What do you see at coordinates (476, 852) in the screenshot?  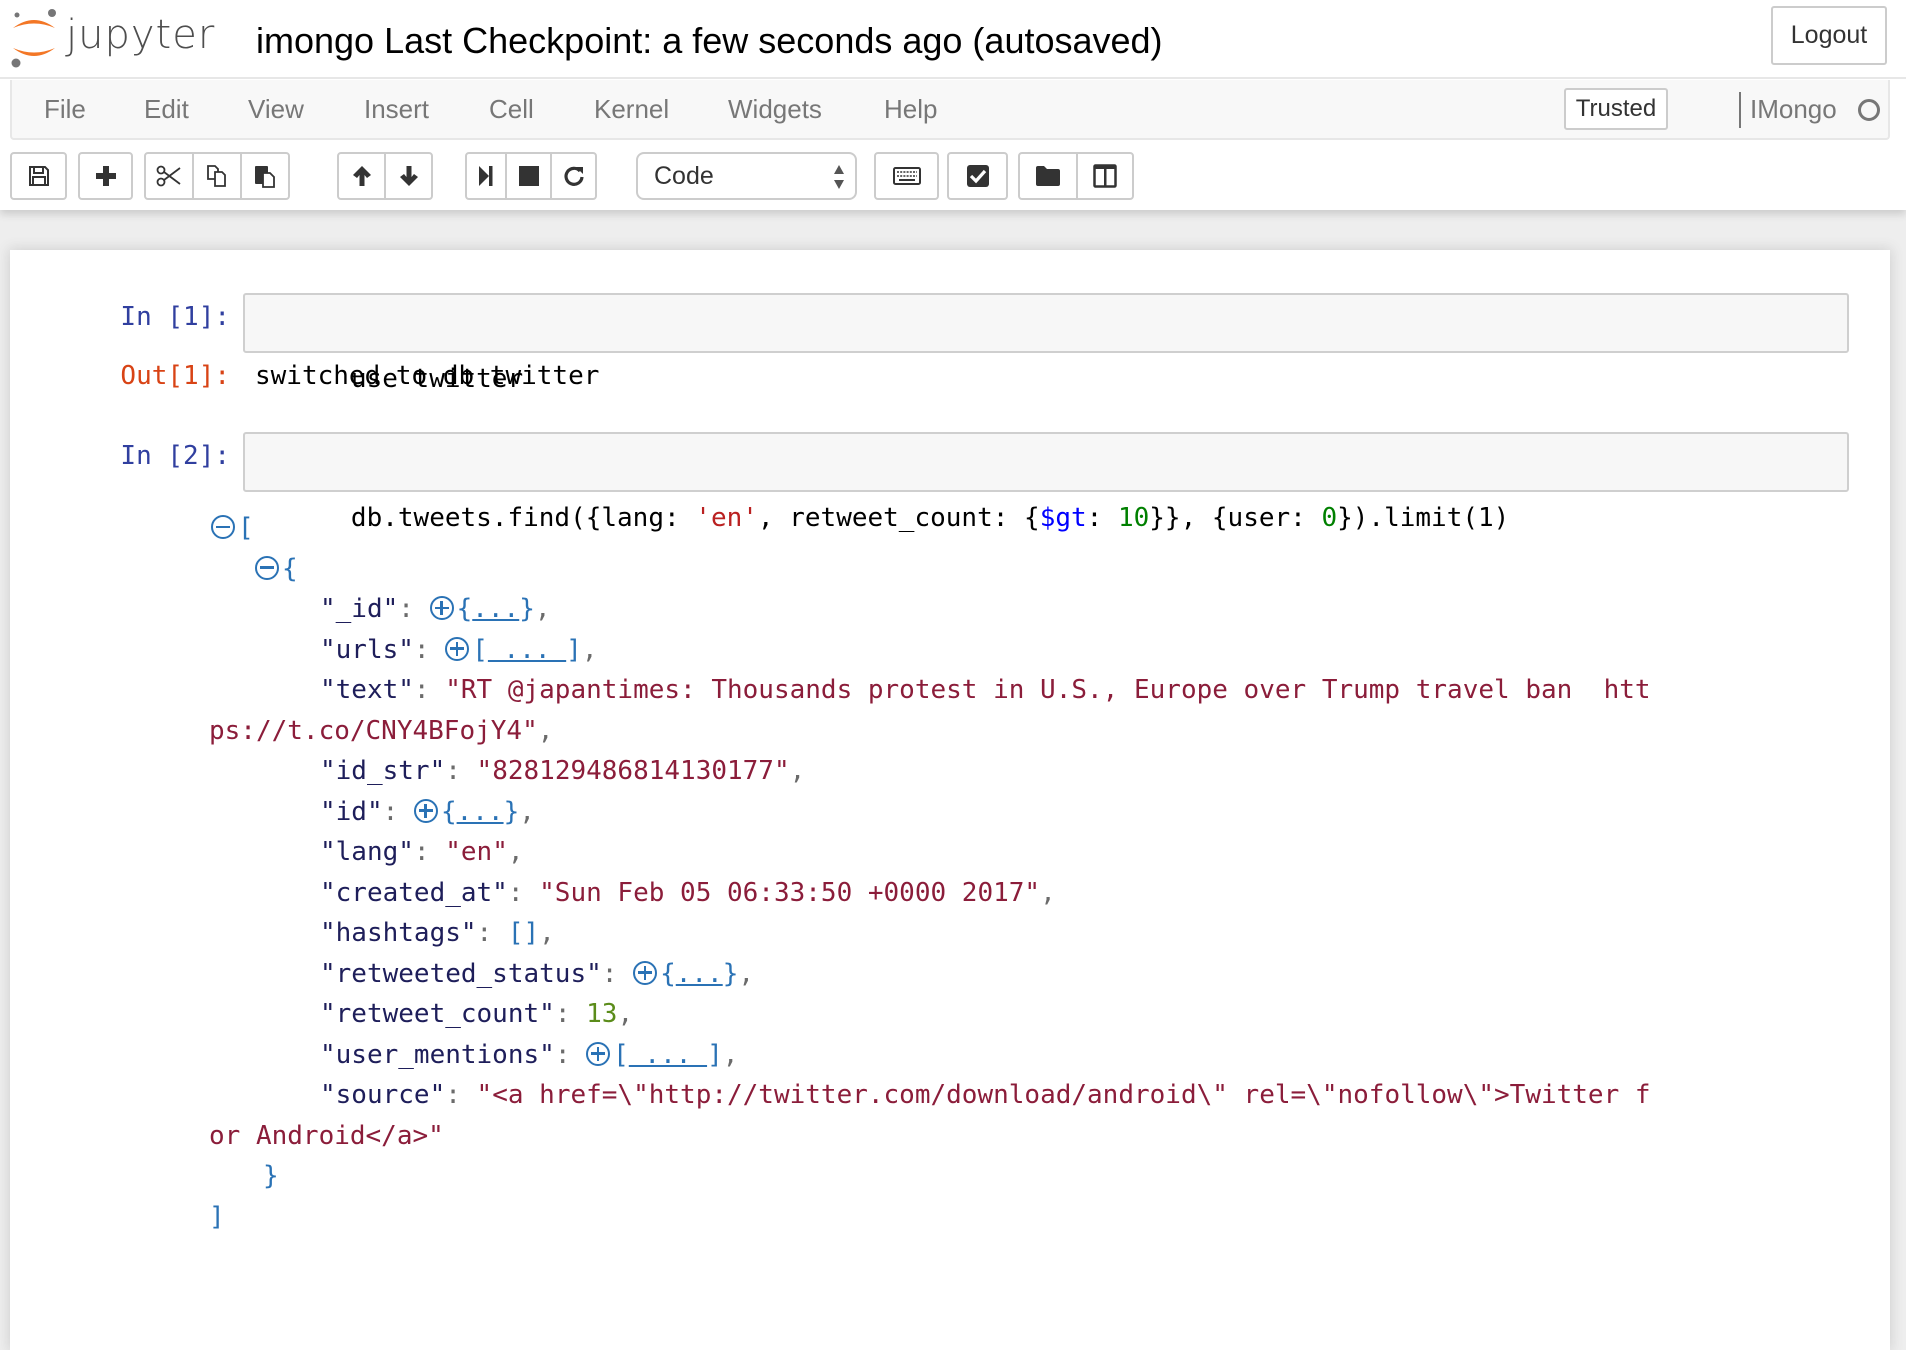 I see `json-string-value: "en"` at bounding box center [476, 852].